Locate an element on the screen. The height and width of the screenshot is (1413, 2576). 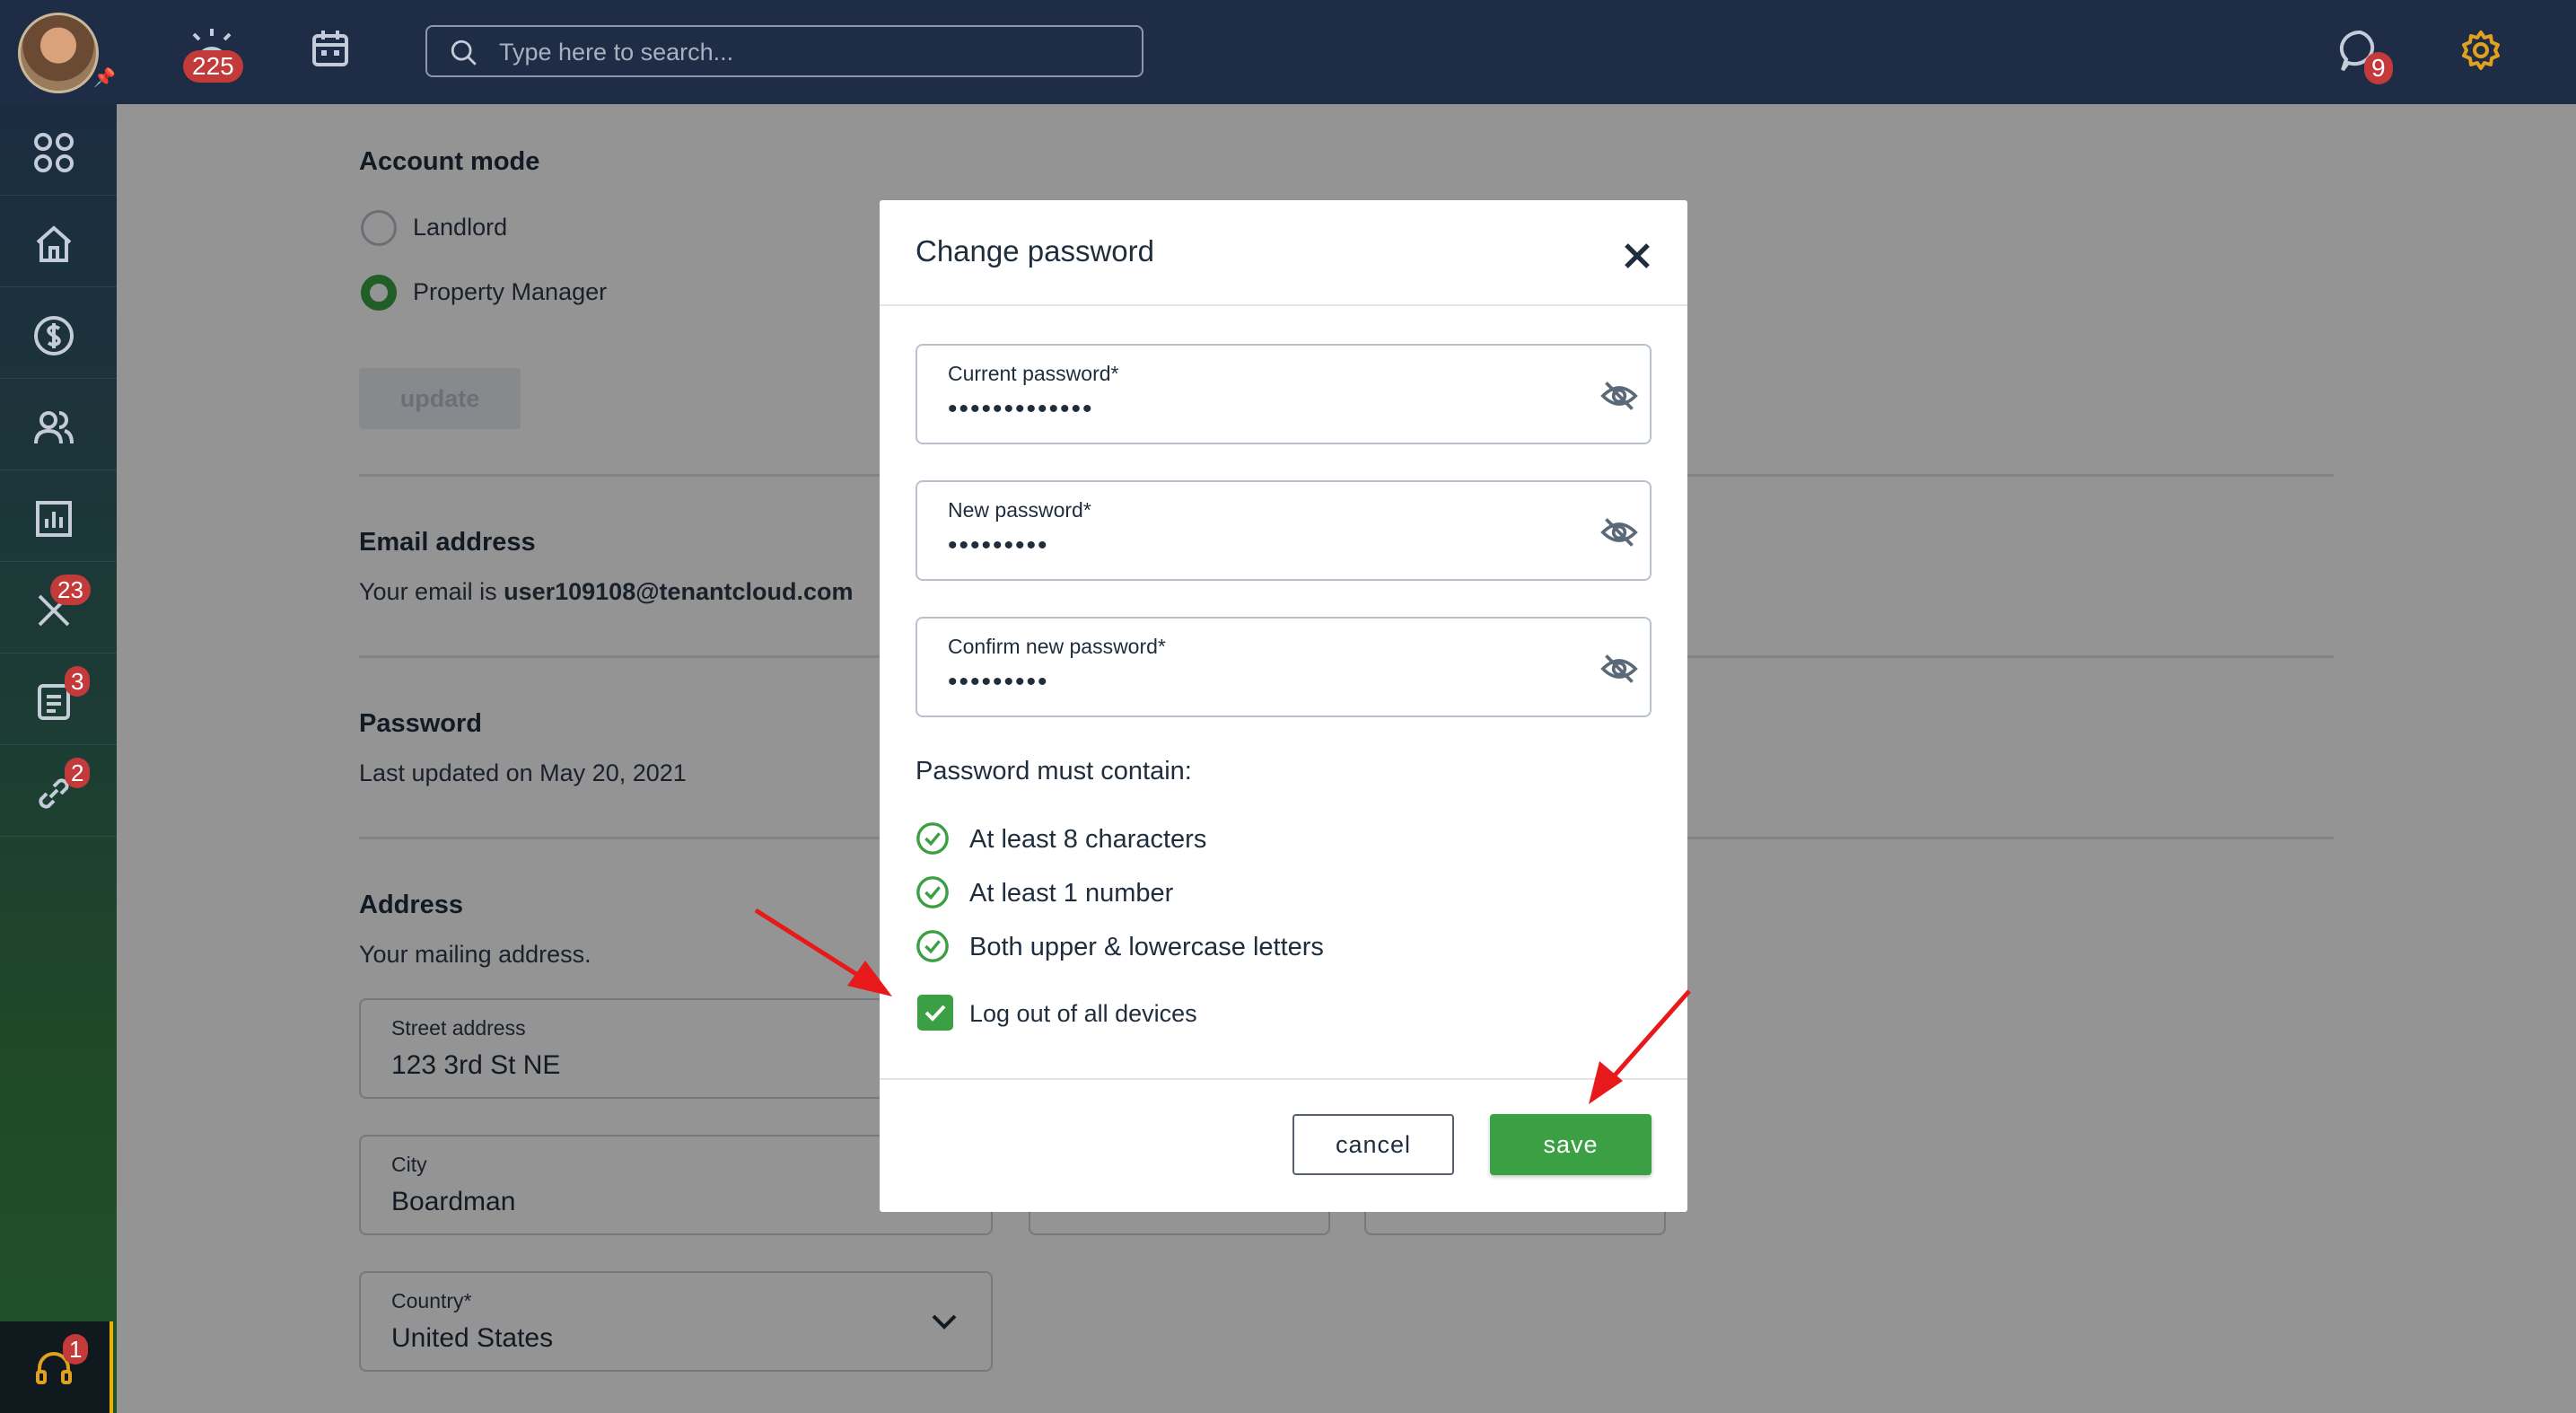
sidebar-item-properties is located at coordinates (58, 241).